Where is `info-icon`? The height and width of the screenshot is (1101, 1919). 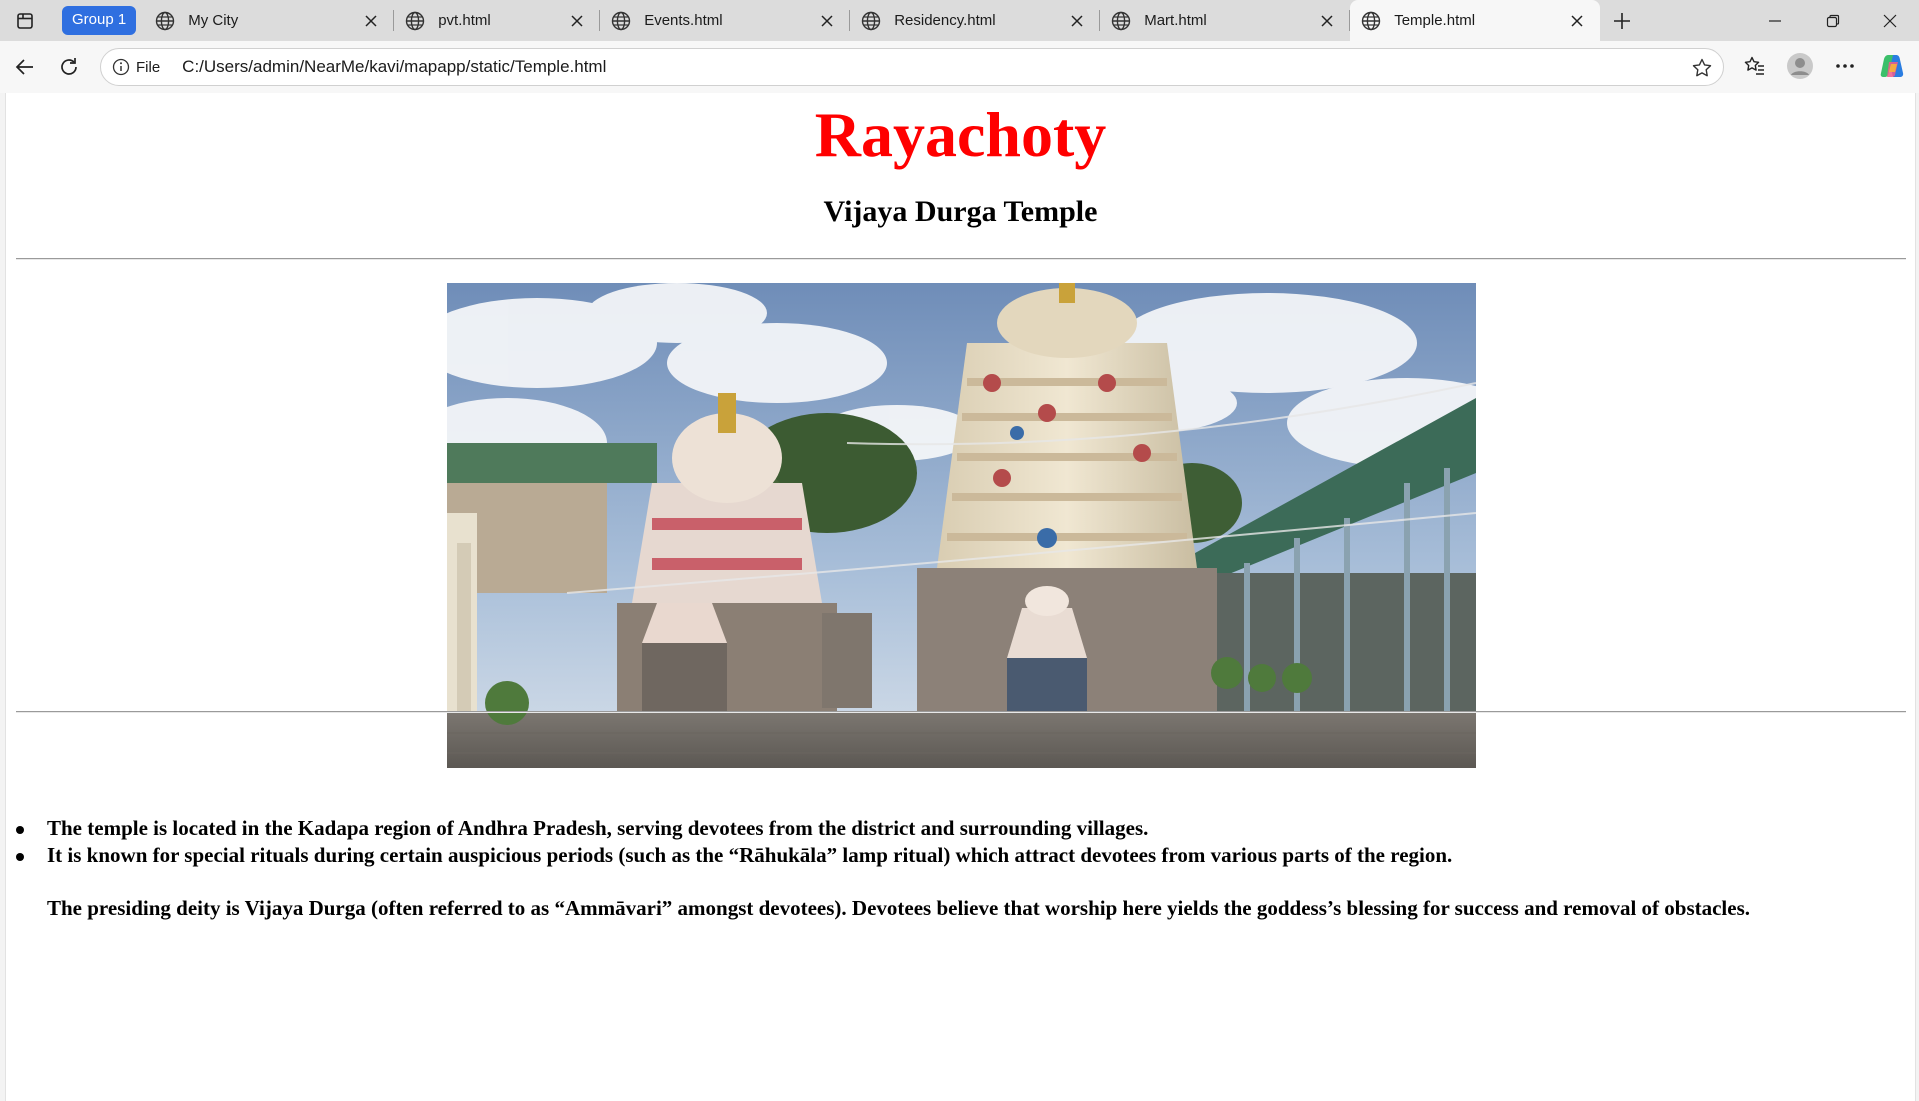 info-icon is located at coordinates (121, 67).